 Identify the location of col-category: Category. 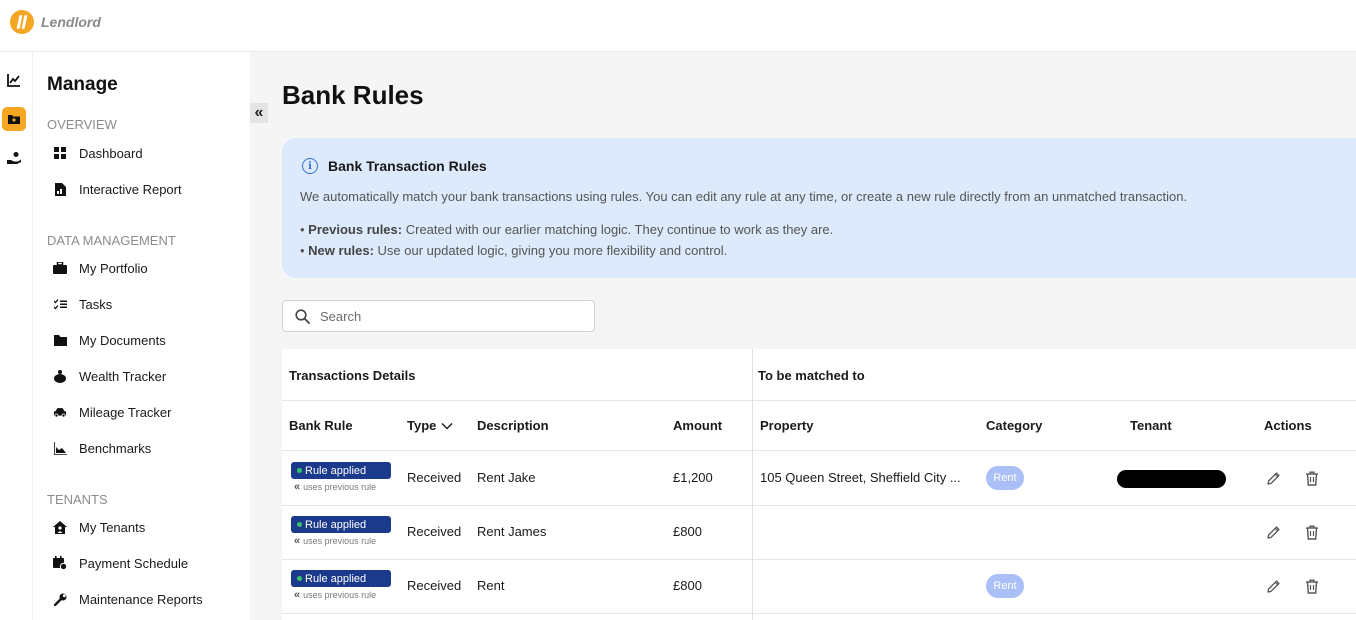
(1014, 425).